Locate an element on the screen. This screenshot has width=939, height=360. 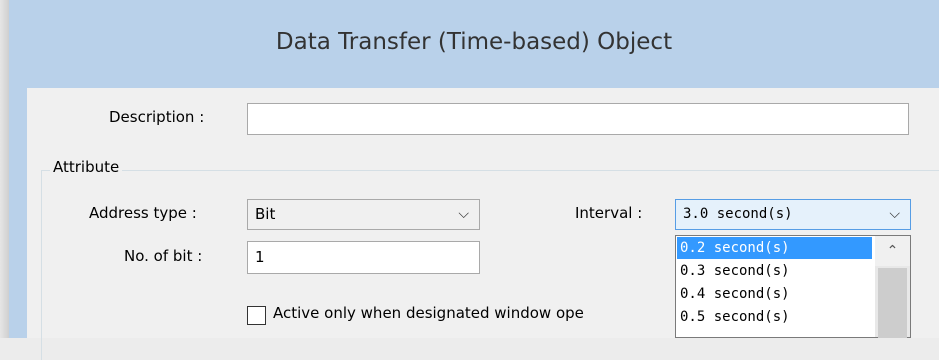
address-type-value: Bit is located at coordinates (265, 214).